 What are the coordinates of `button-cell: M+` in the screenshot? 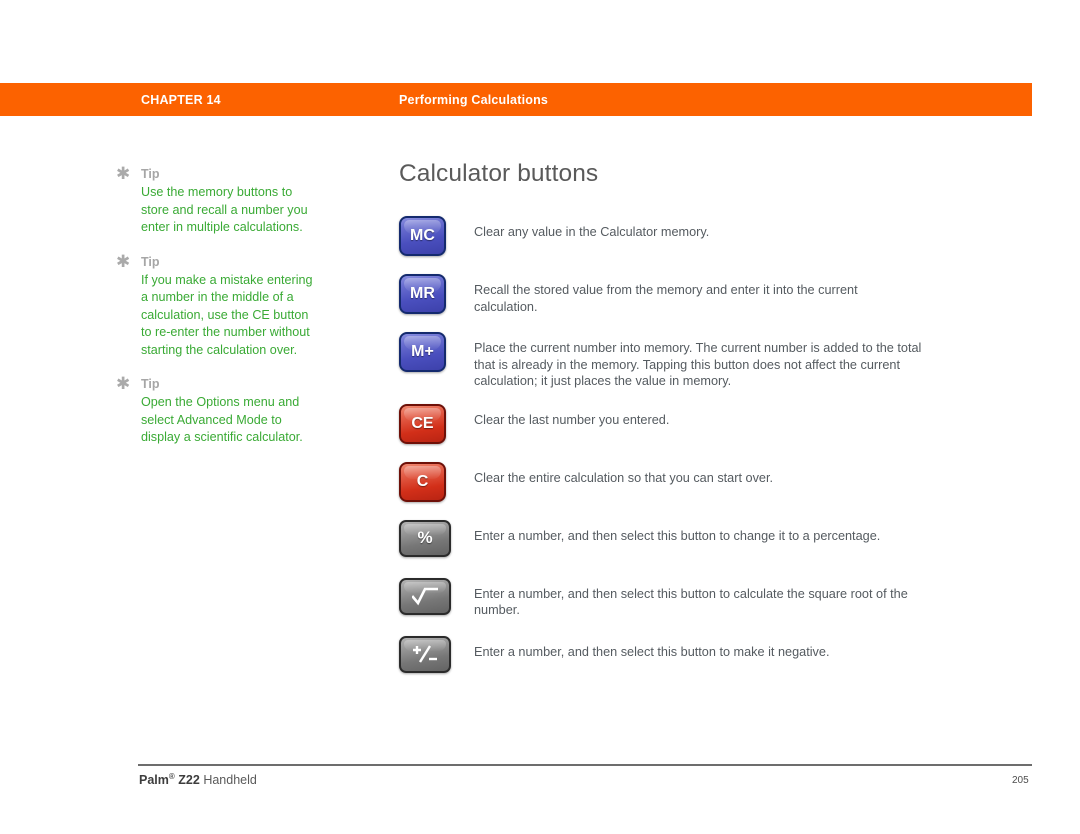 It's located at (436, 351).